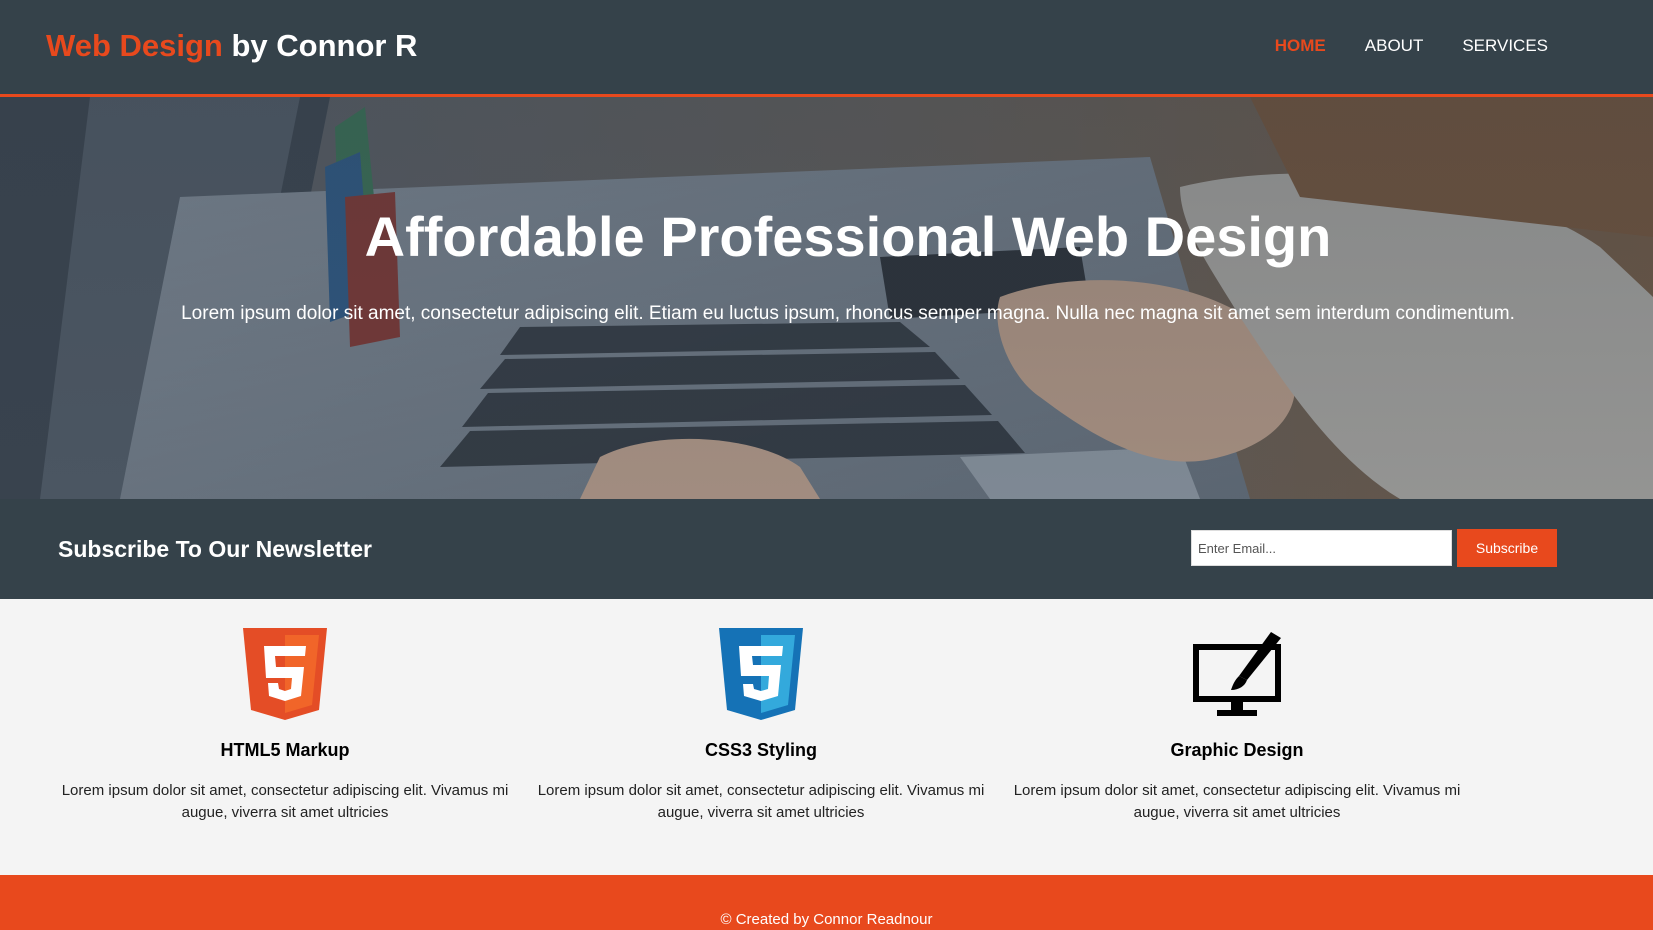 The height and width of the screenshot is (930, 1653). What do you see at coordinates (1321, 548) in the screenshot?
I see `email-input` at bounding box center [1321, 548].